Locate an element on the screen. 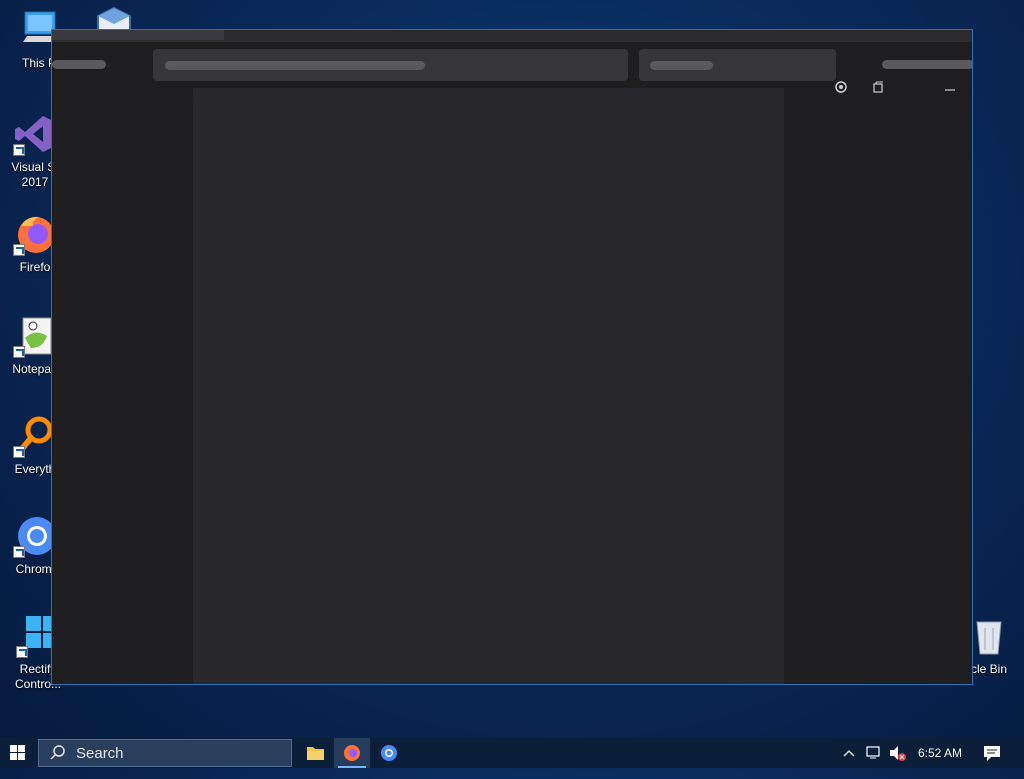  notifications-icon is located at coordinates (992, 753).